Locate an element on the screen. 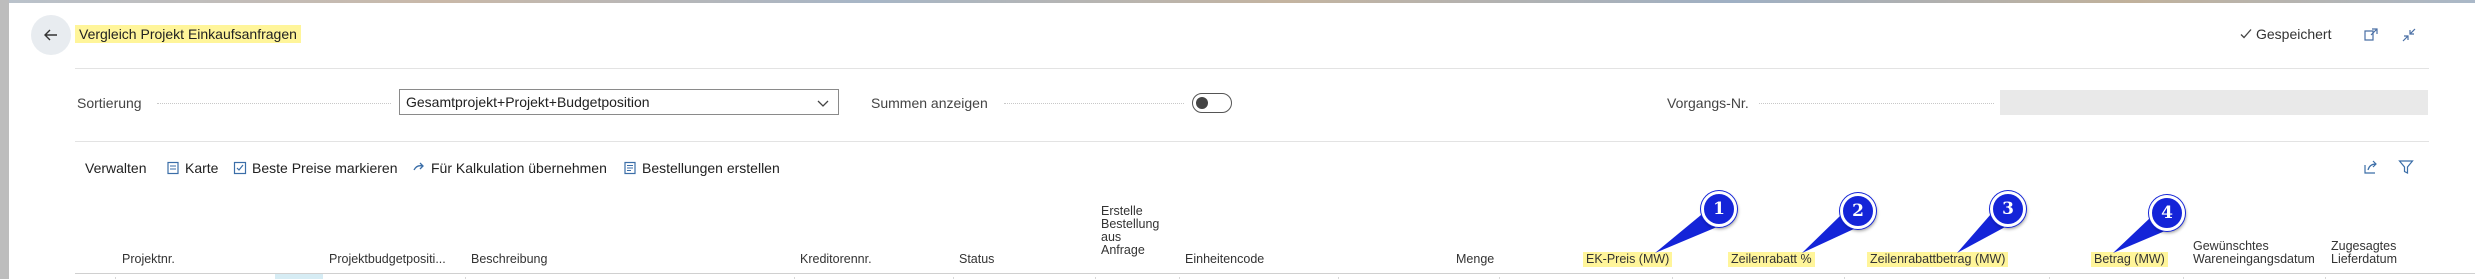 The width and height of the screenshot is (2475, 279). annotation-badge: 2 is located at coordinates (1858, 211).